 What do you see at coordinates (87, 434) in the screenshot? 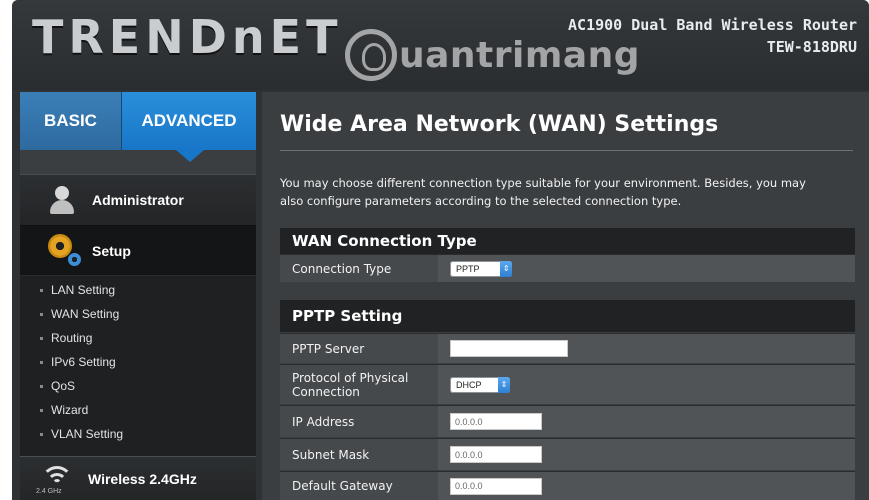
I see `submenu-label: VLAN Setting` at bounding box center [87, 434].